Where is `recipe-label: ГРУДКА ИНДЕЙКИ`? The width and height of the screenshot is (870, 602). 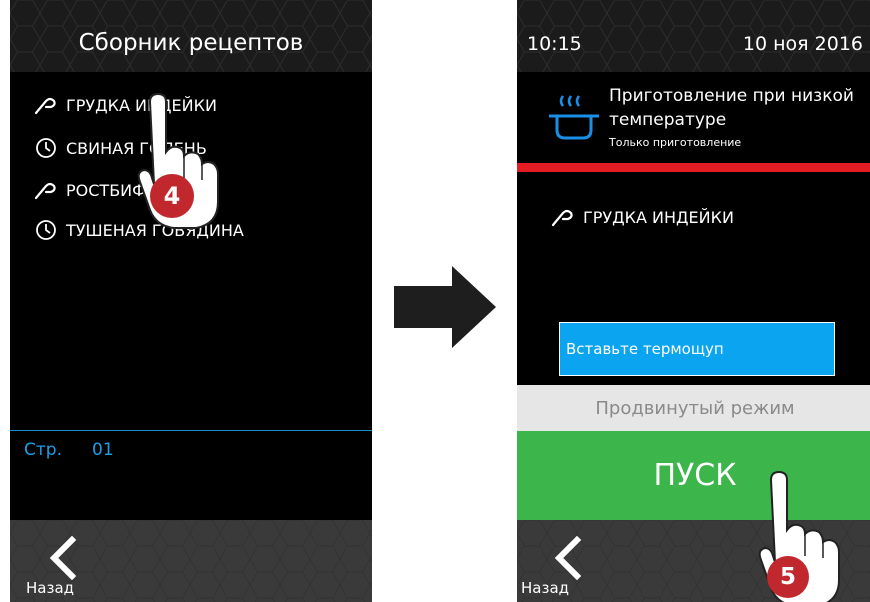
recipe-label: ГРУДКА ИНДЕЙКИ is located at coordinates (658, 217).